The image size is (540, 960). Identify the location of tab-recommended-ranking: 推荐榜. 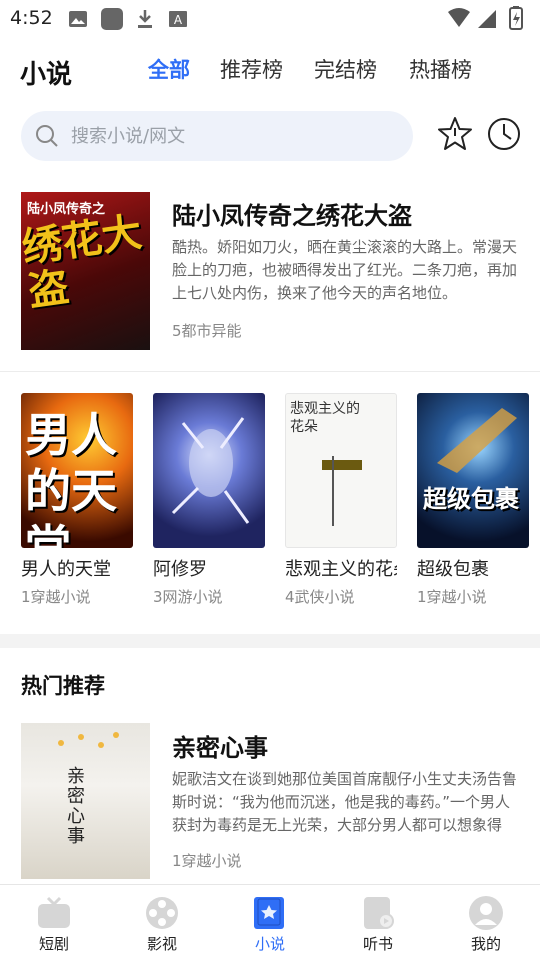
(251, 69).